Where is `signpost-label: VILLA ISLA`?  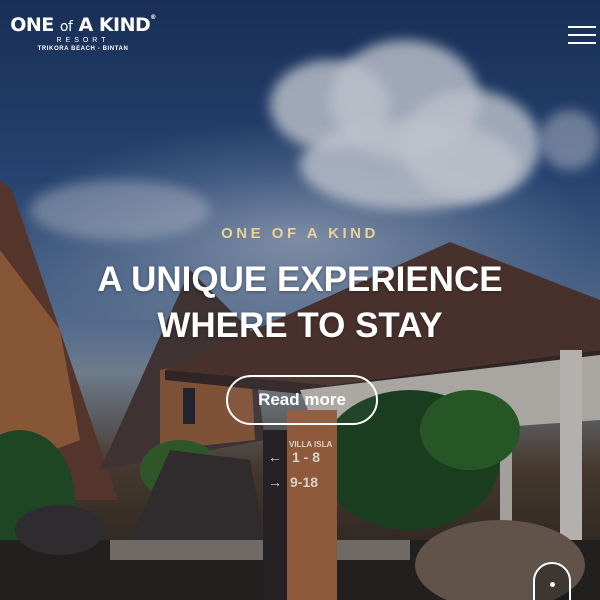 signpost-label: VILLA ISLA is located at coordinates (311, 444).